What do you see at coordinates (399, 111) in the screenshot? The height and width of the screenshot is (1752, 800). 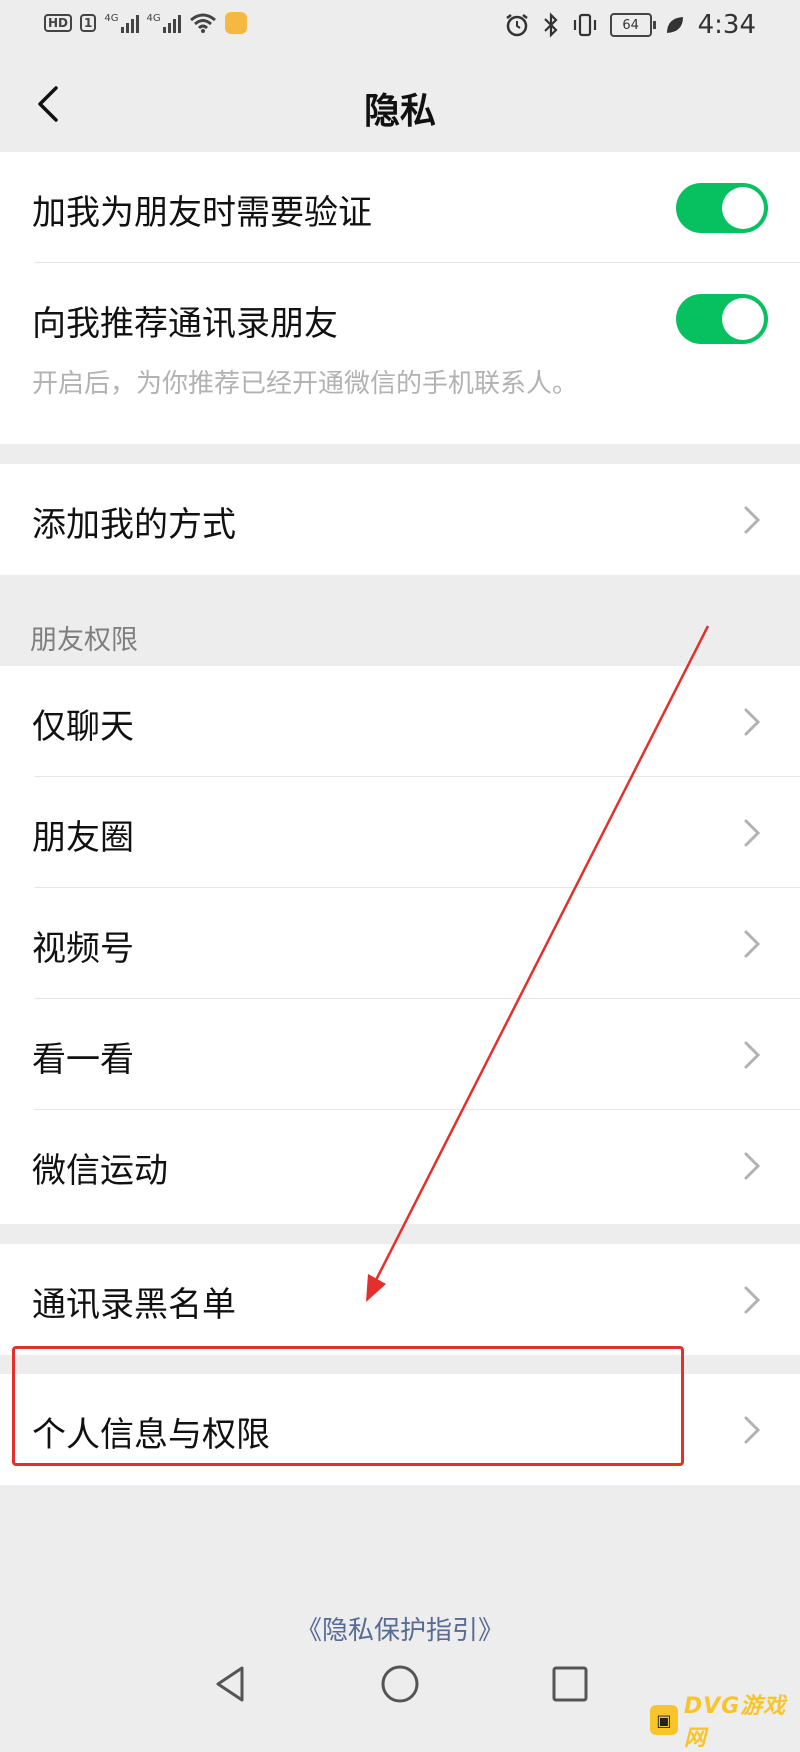 I see `page-title: 隐私` at bounding box center [399, 111].